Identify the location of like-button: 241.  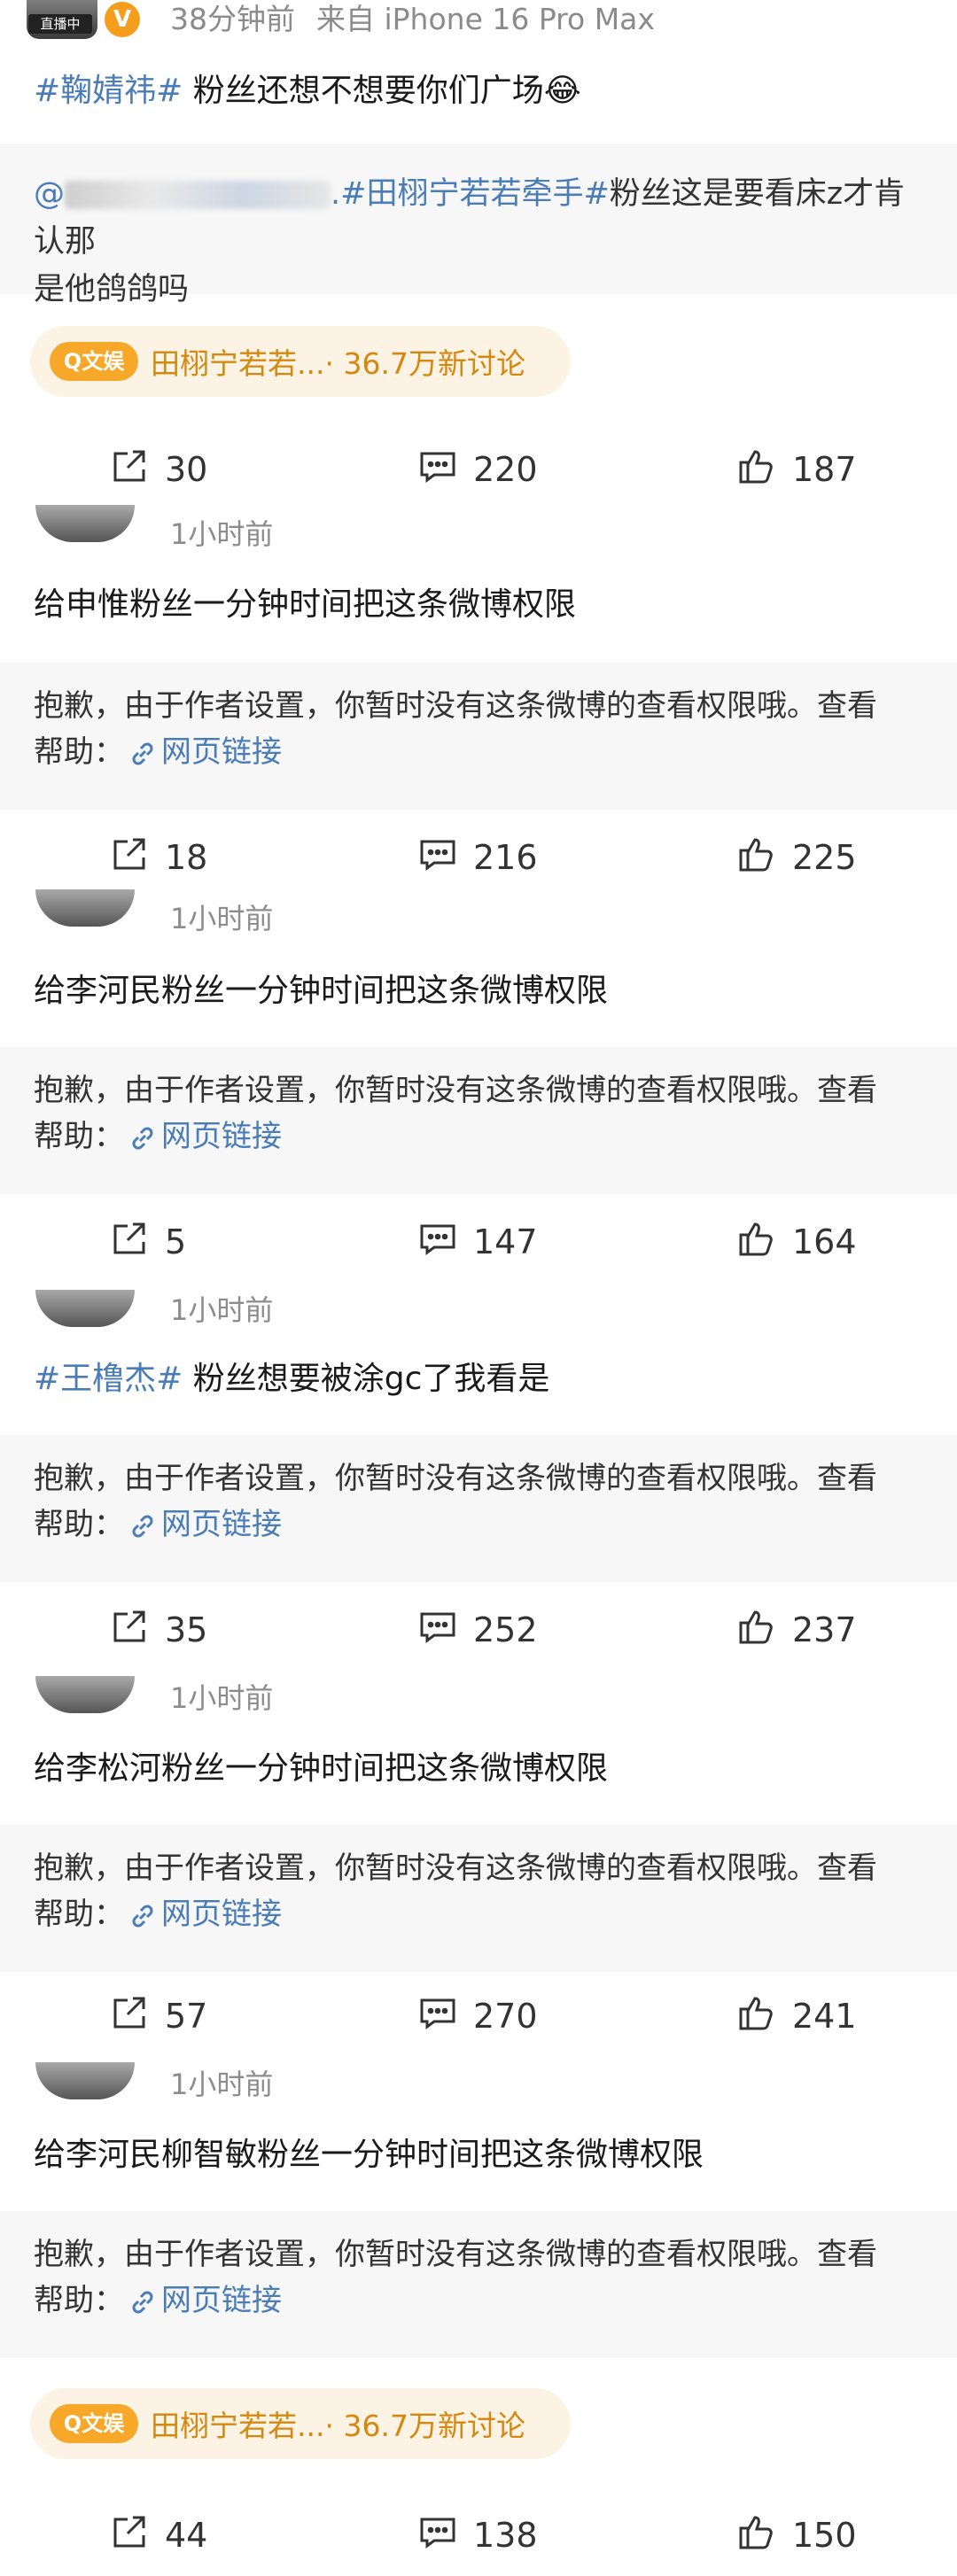
(796, 2016).